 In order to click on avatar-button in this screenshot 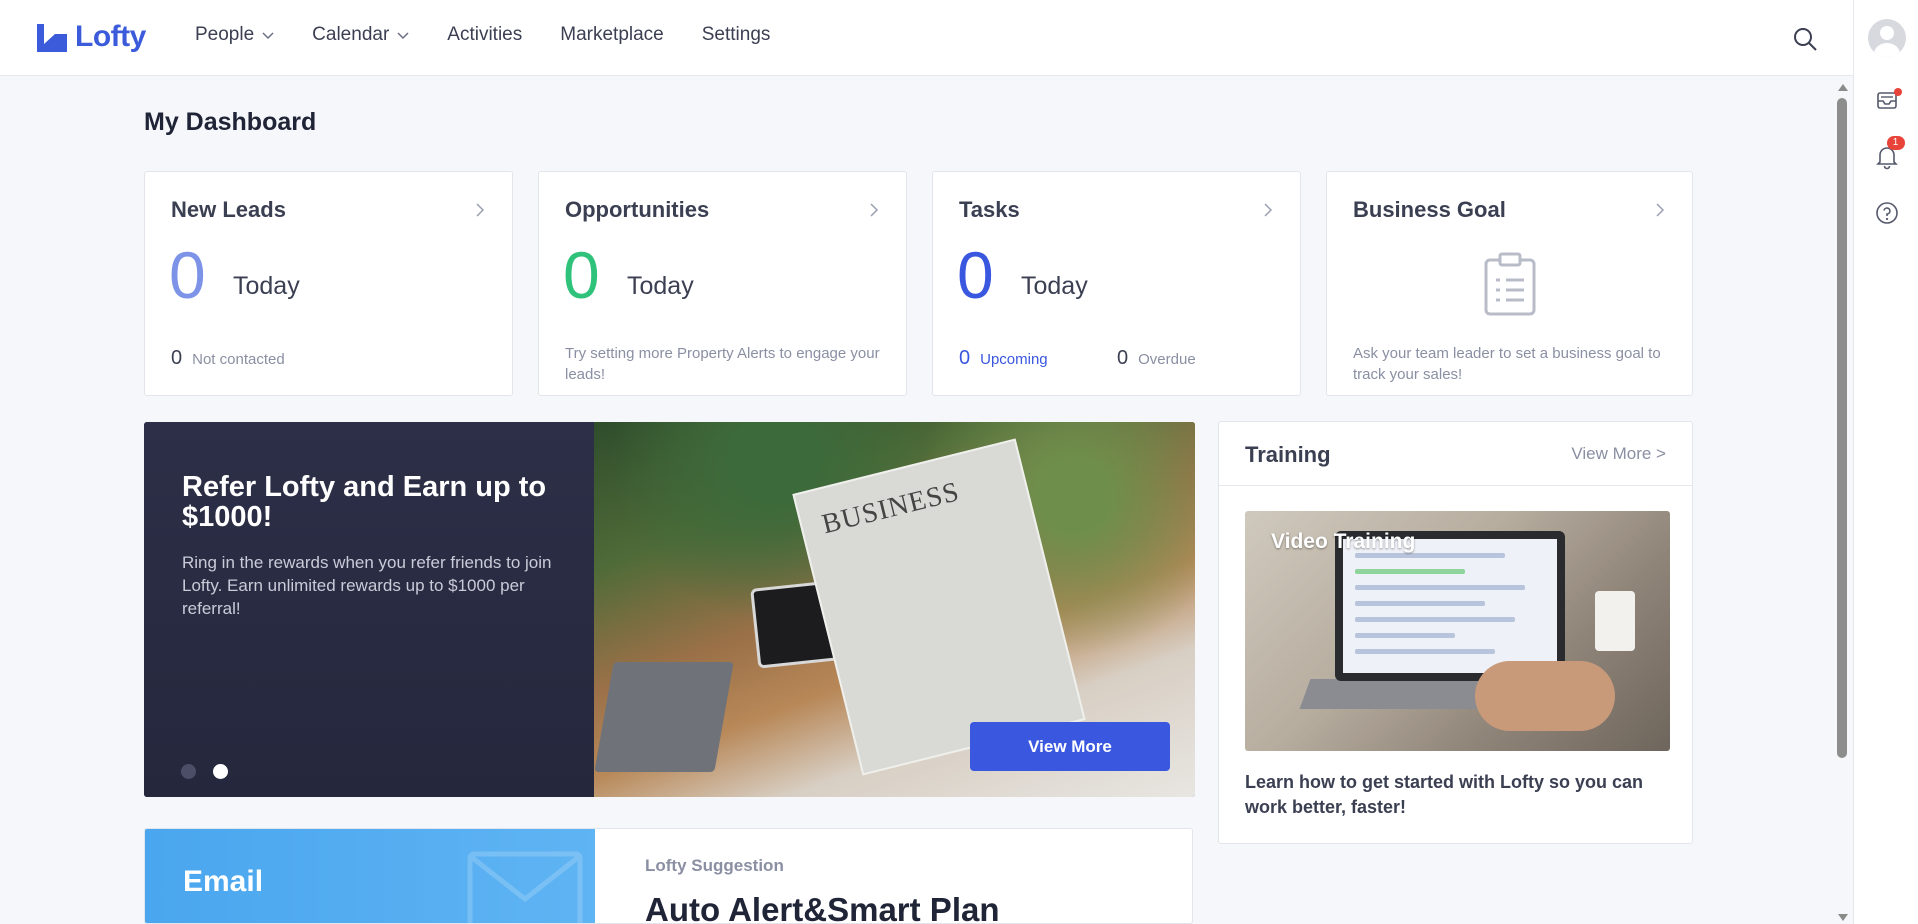, I will do `click(1886, 38)`.